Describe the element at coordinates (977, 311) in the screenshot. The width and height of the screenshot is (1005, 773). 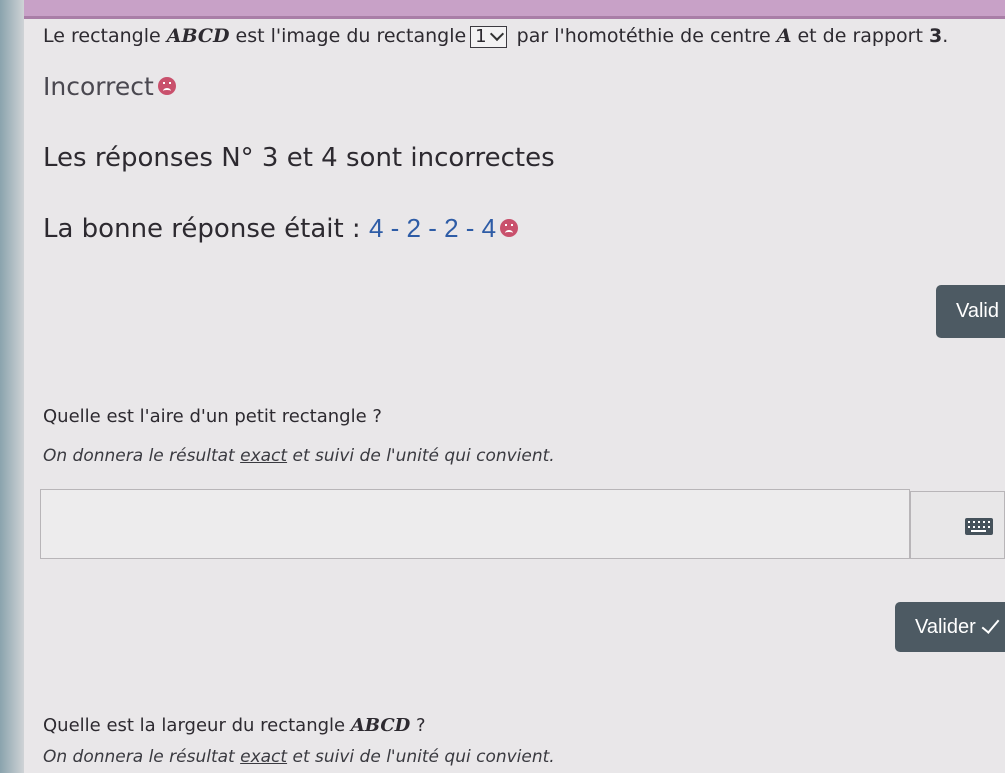
I see `validate-top-label: Valid` at that location.